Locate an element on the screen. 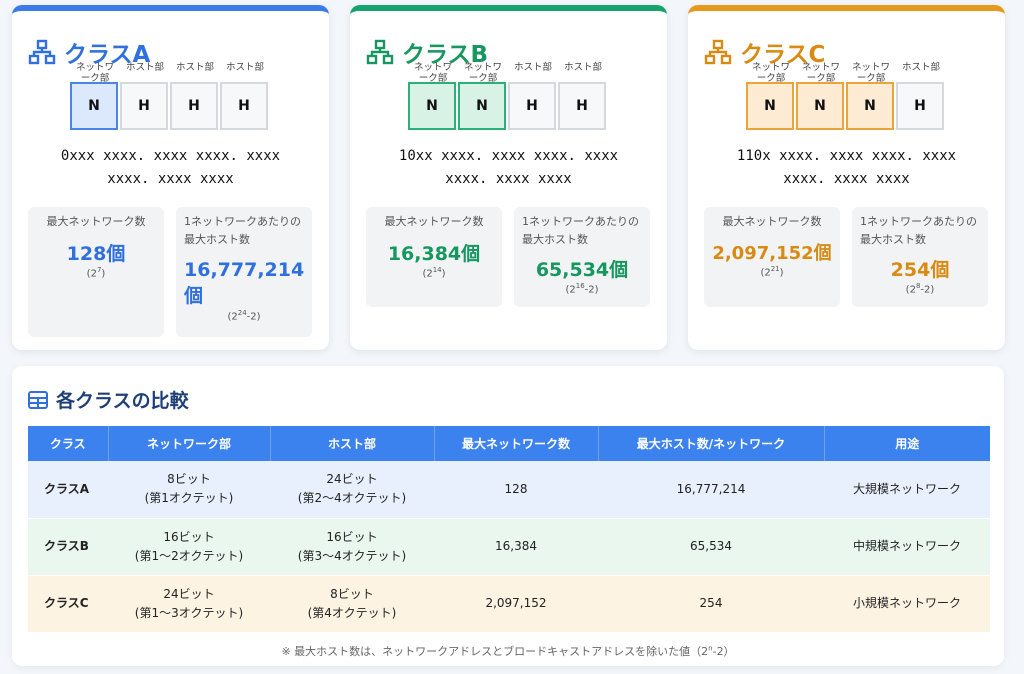 The height and width of the screenshot is (674, 1024). max-networks-note: (221) is located at coordinates (772, 272).